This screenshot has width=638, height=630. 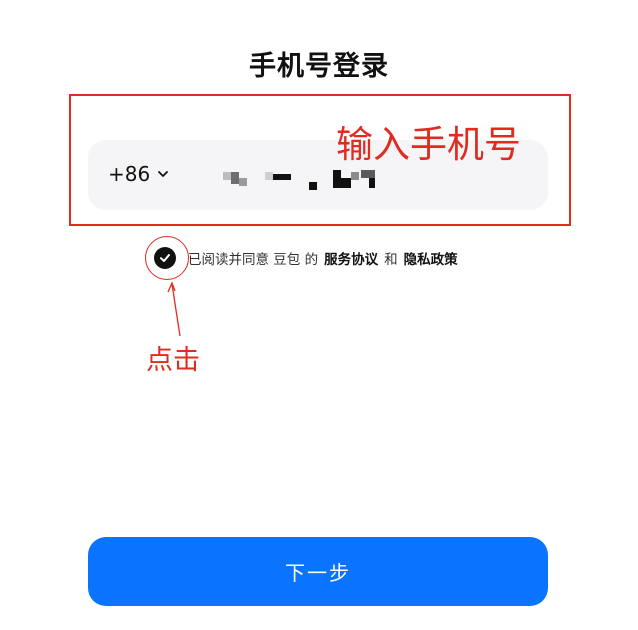 What do you see at coordinates (167, 258) in the screenshot?
I see `annotation-circle` at bounding box center [167, 258].